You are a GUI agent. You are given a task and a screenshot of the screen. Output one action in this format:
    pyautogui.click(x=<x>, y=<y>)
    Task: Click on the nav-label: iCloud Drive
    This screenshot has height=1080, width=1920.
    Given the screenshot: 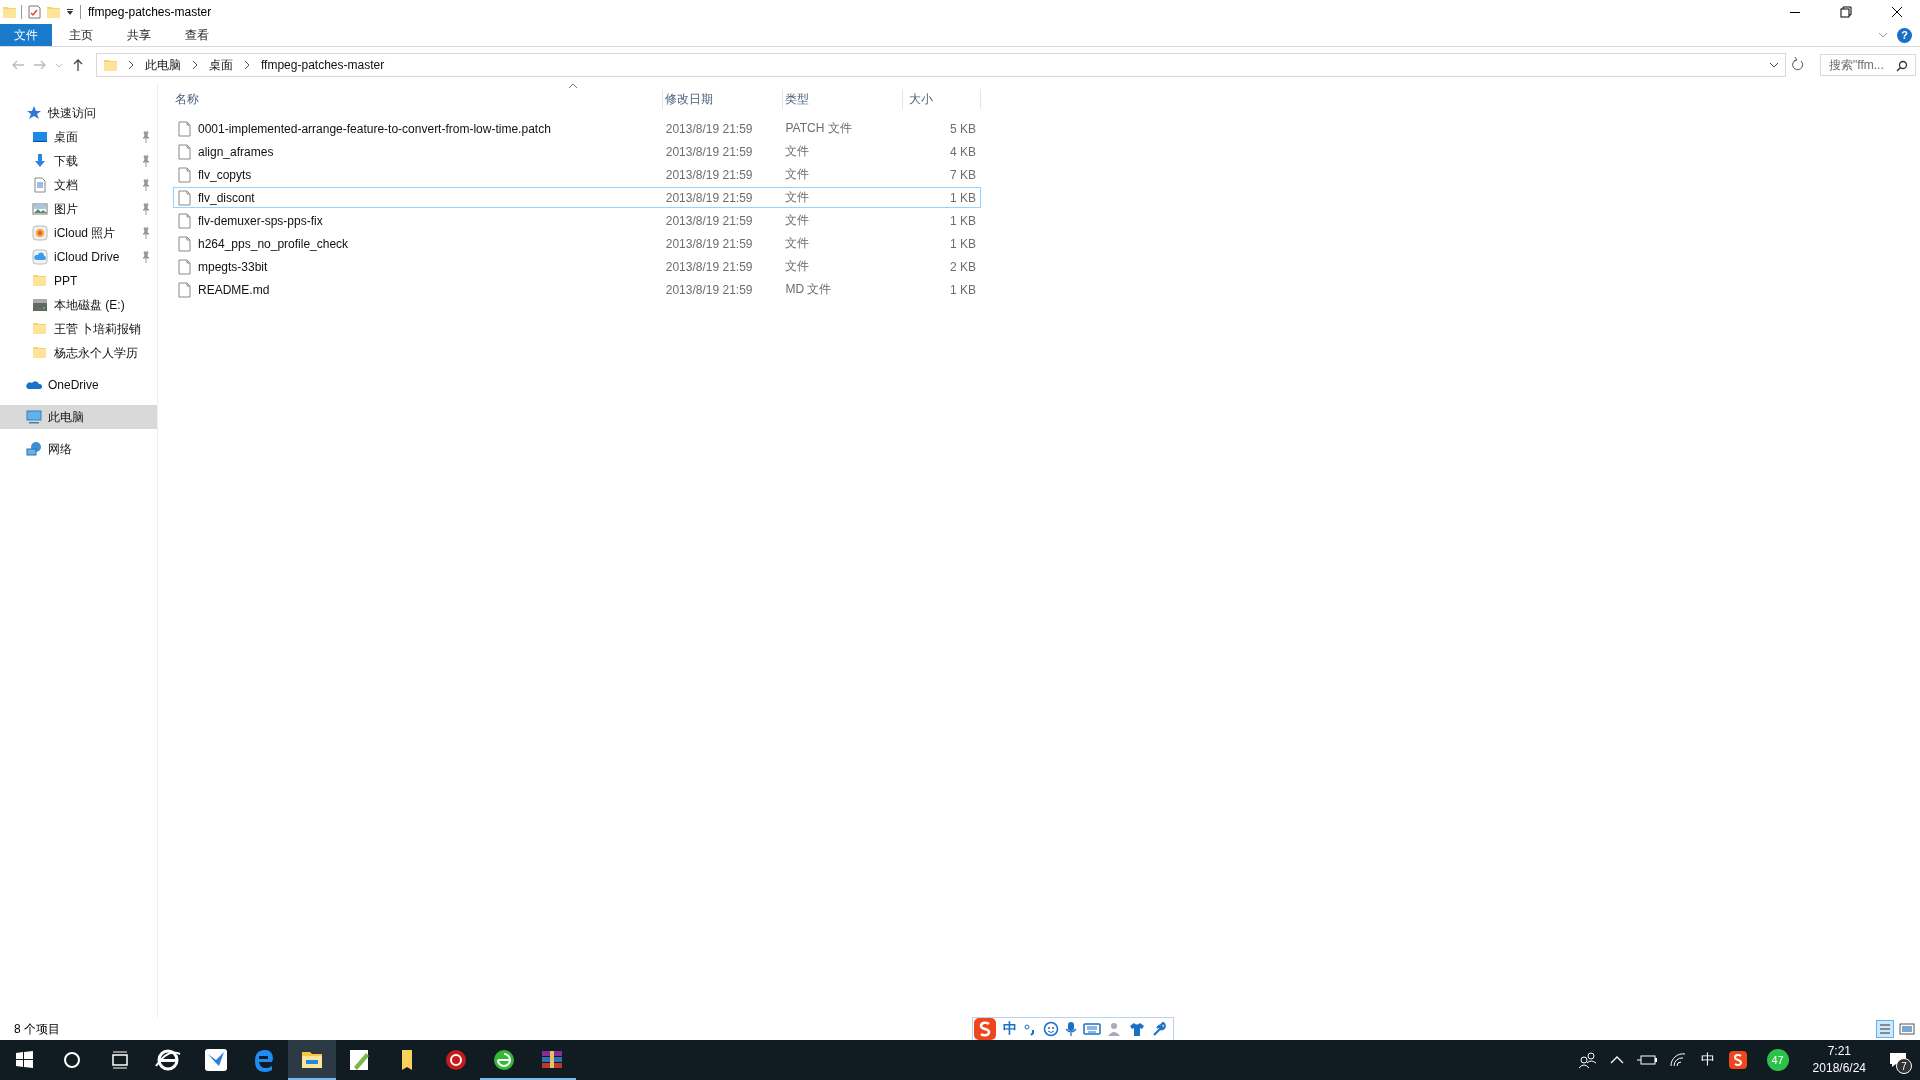 What is the action you would take?
    pyautogui.click(x=87, y=257)
    